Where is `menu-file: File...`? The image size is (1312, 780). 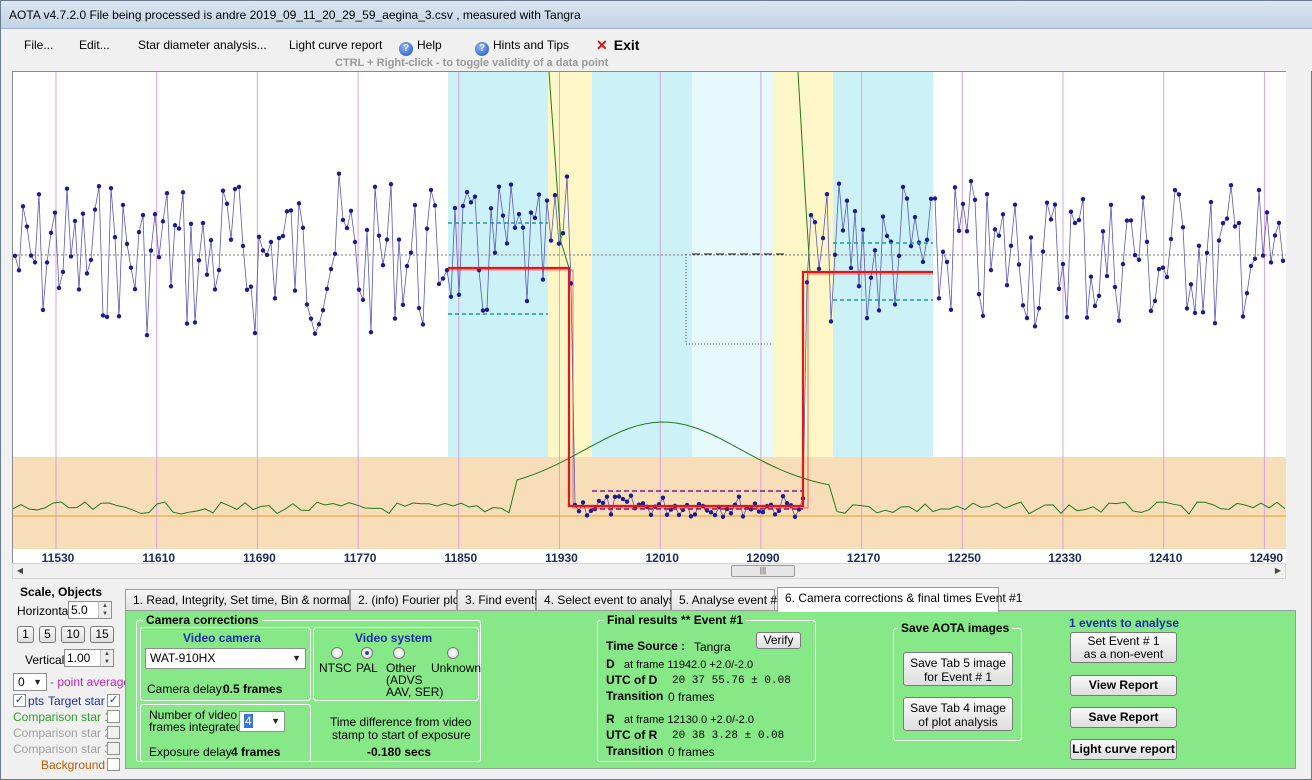
menu-file: File... is located at coordinates (38, 45).